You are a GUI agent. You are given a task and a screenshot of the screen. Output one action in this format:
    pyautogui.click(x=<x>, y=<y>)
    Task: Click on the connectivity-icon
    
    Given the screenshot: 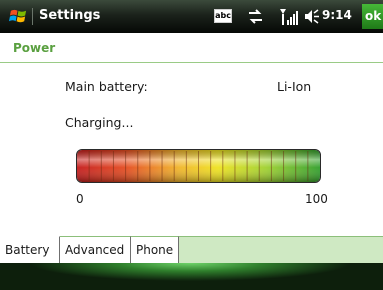 What is the action you would take?
    pyautogui.click(x=255, y=16)
    